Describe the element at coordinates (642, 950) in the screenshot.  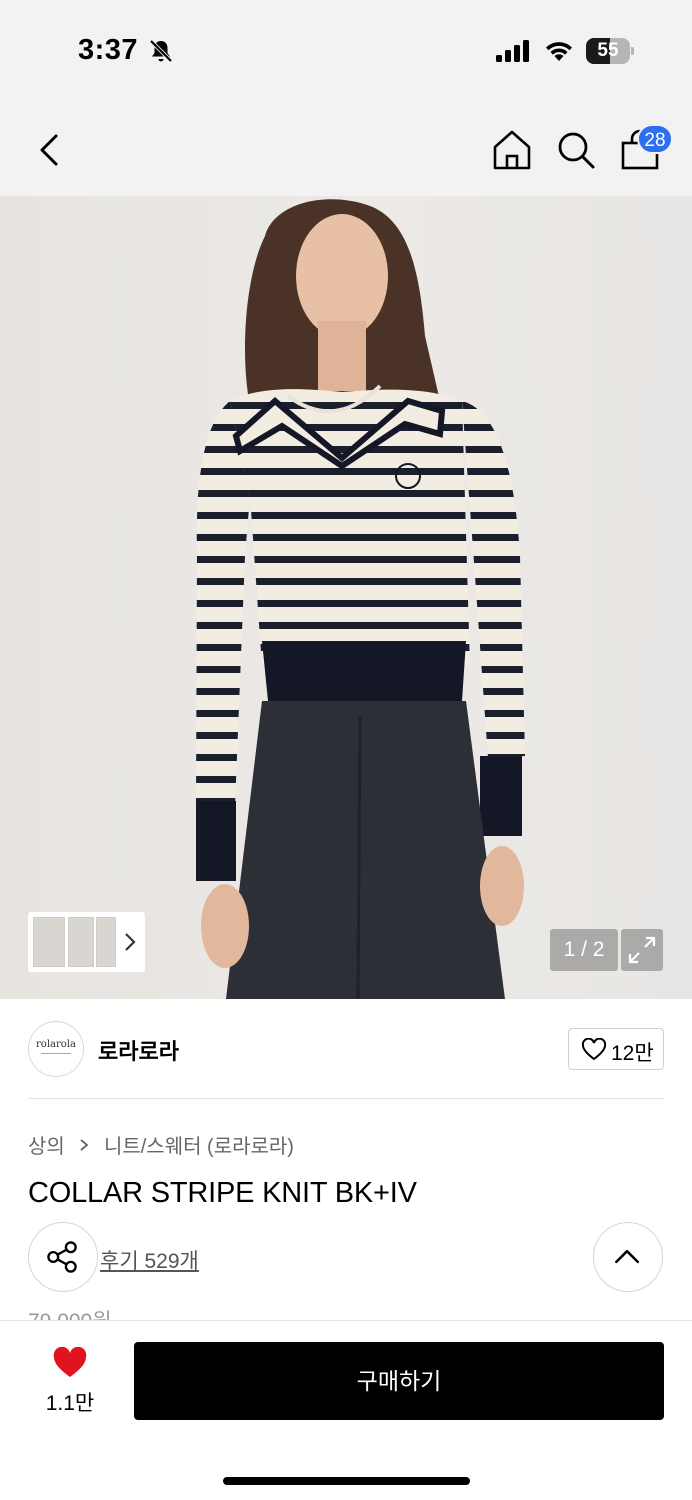
I see `expand-icon` at that location.